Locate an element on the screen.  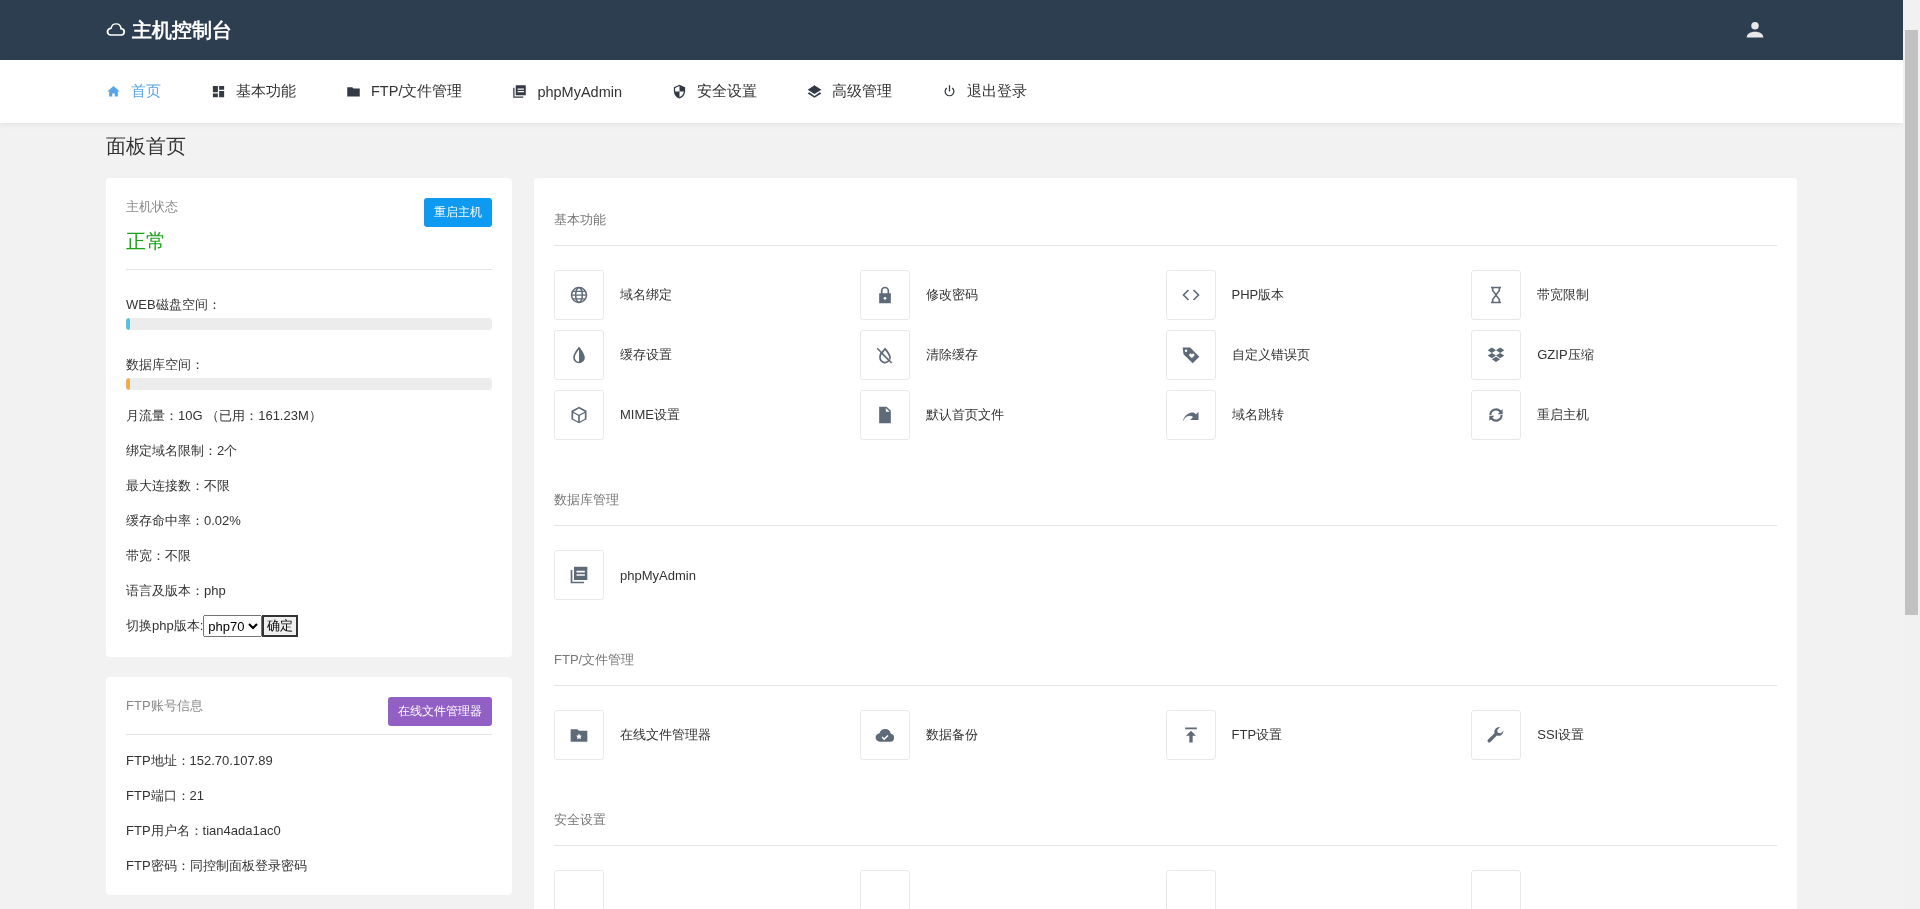
nav-tab: 安全设置 is located at coordinates (715, 91).